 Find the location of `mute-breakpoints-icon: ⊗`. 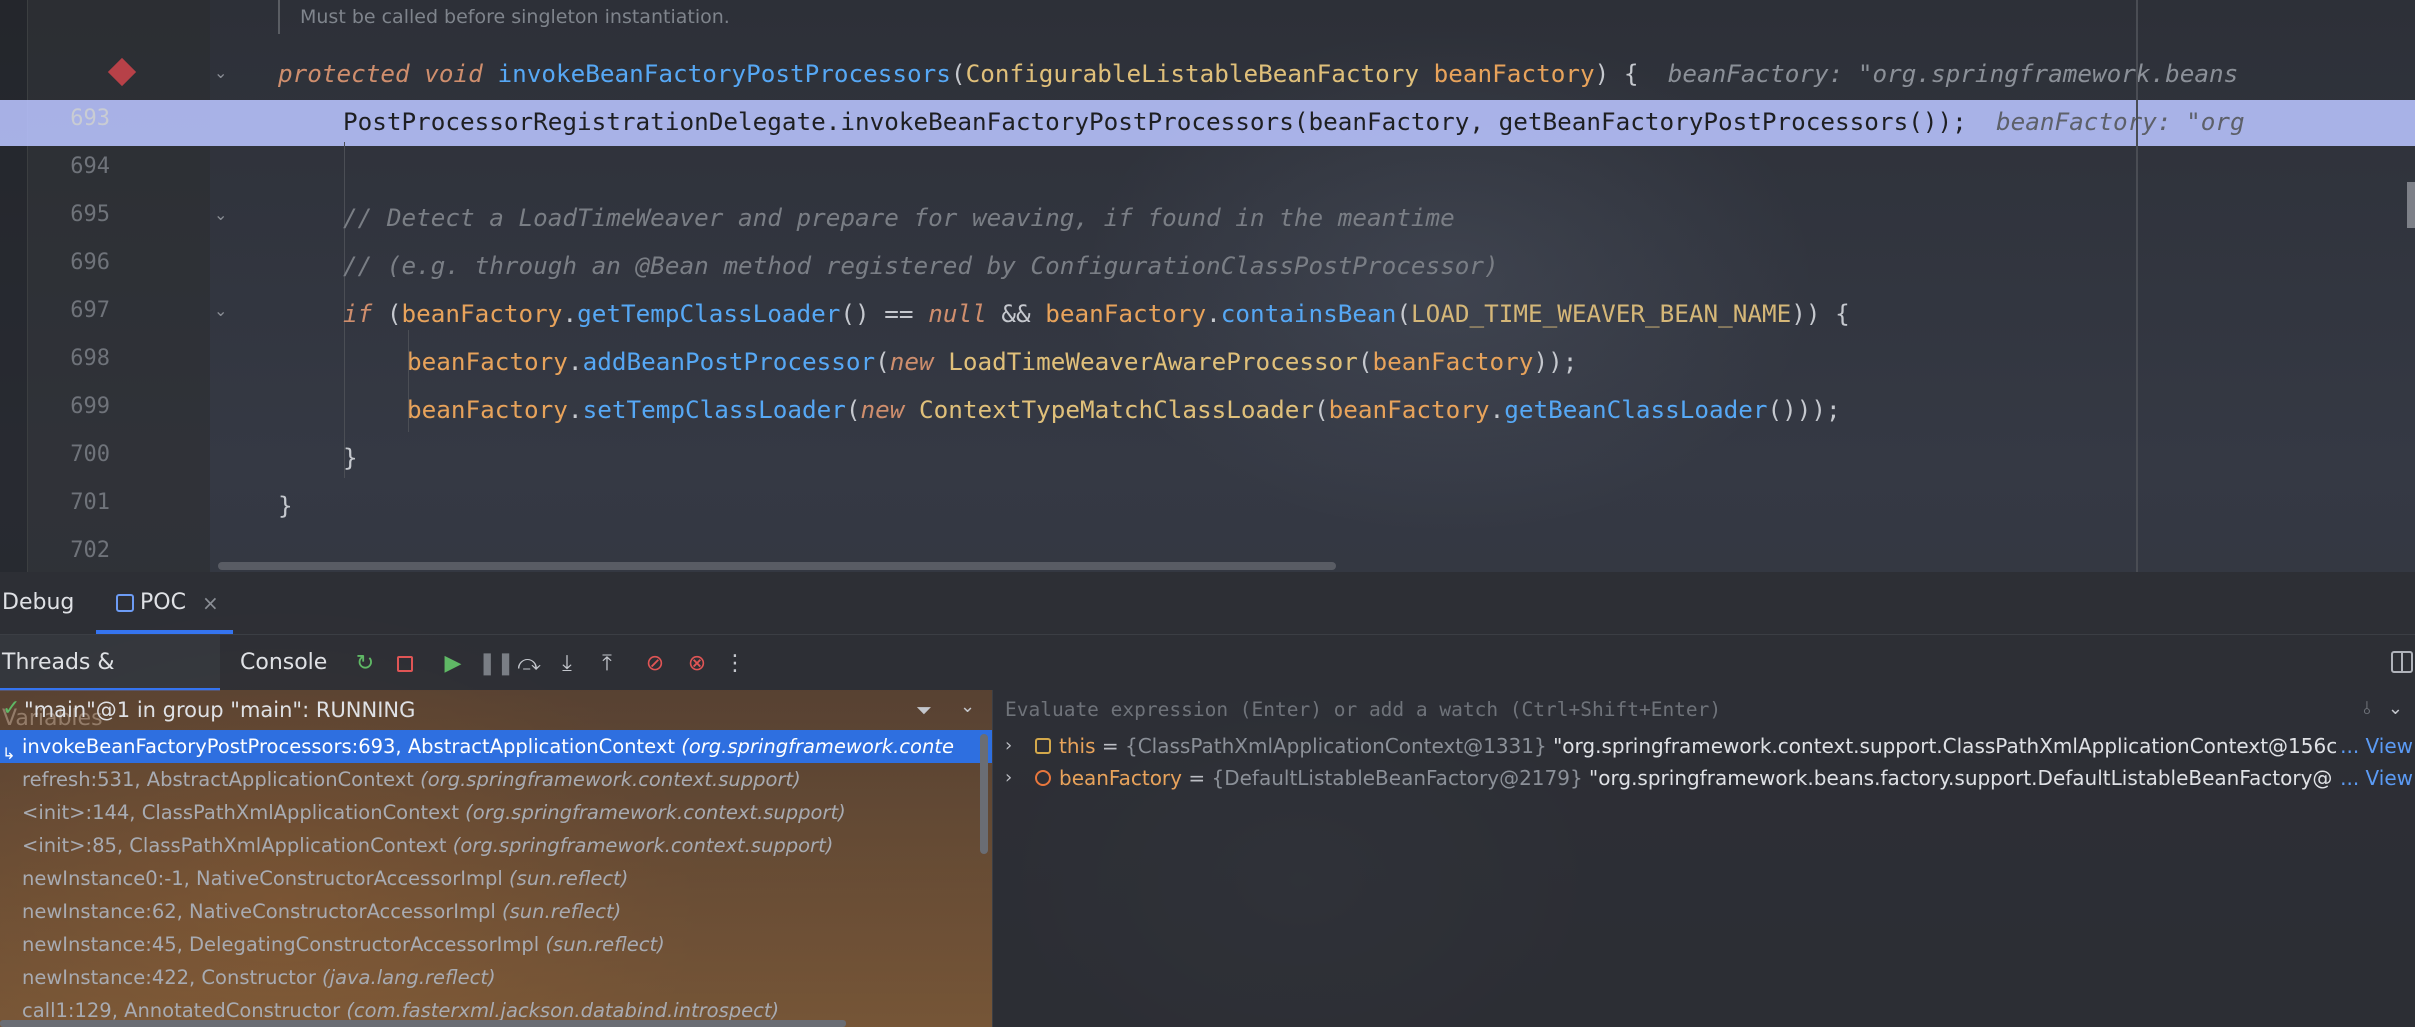

mute-breakpoints-icon: ⊗ is located at coordinates (697, 664).